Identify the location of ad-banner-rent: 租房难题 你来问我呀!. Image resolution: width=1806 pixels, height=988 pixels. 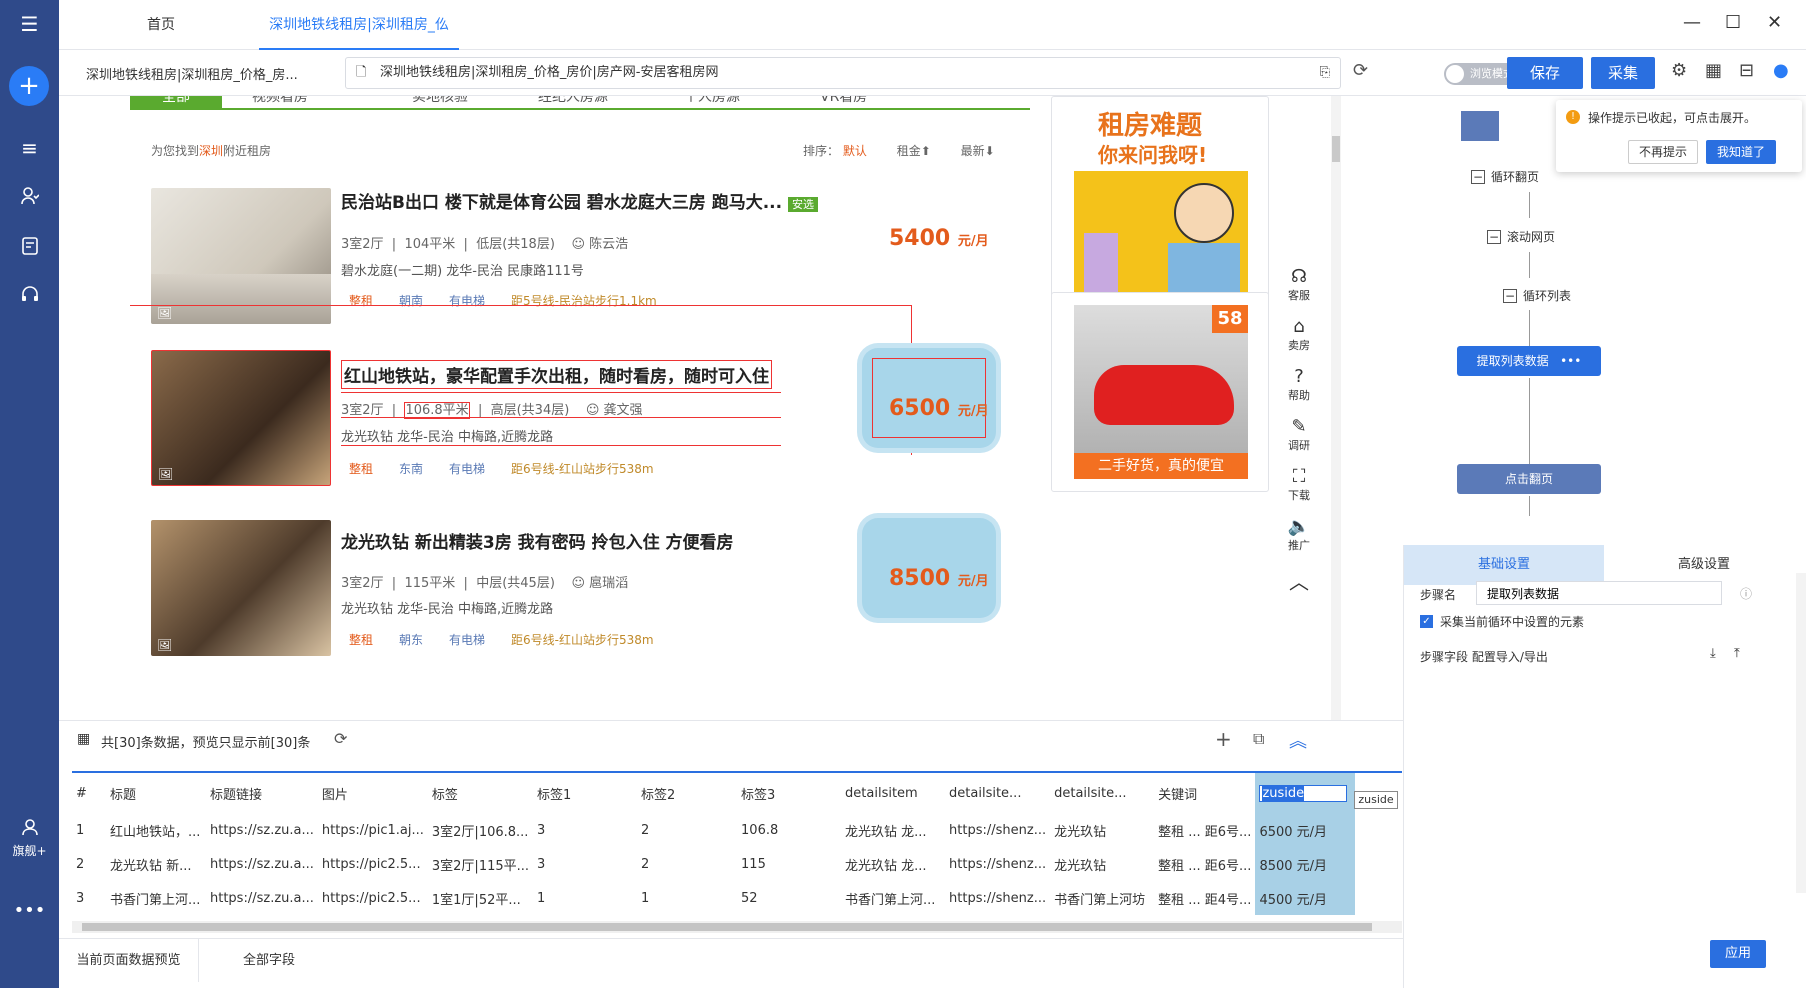
(1160, 199).